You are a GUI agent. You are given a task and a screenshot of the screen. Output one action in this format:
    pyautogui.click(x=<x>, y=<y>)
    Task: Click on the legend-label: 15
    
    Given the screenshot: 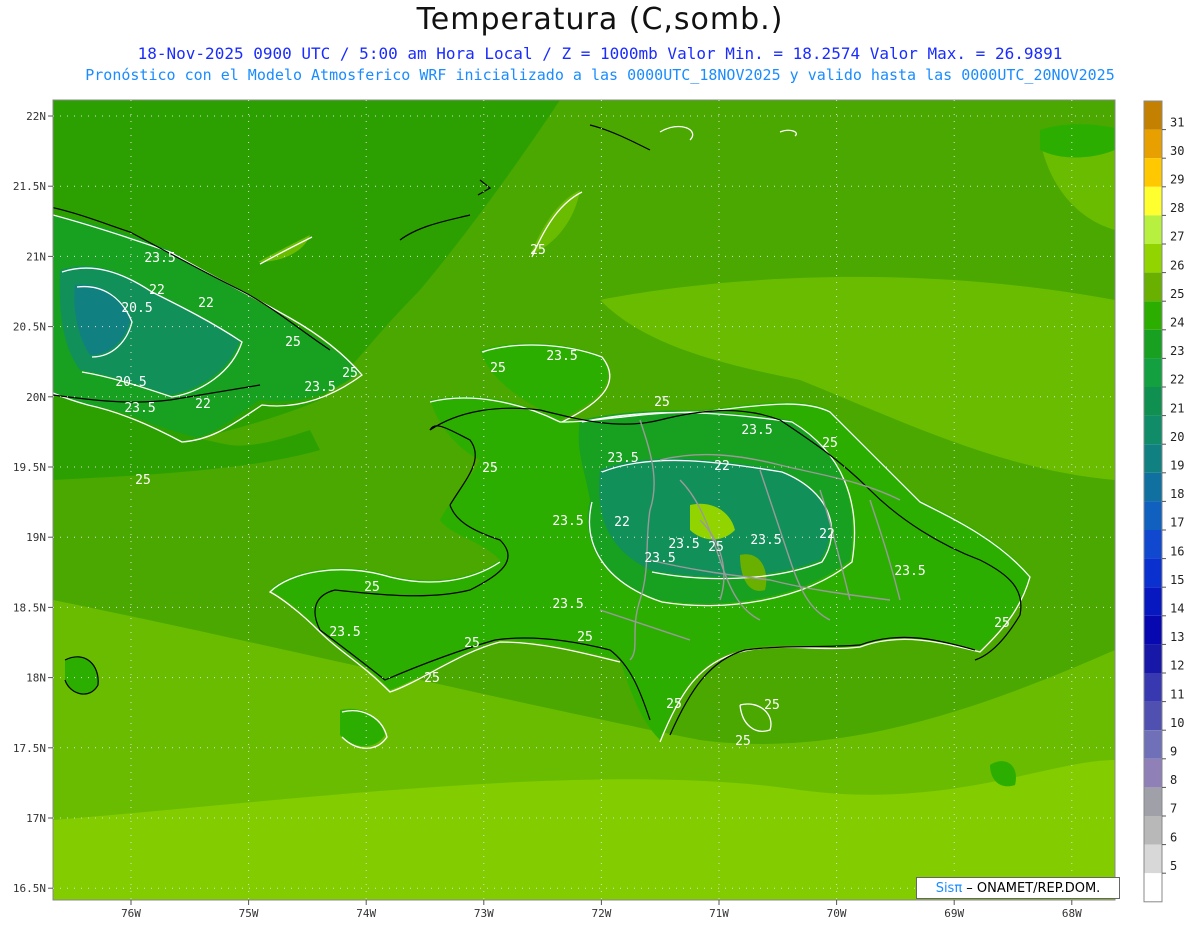 What is the action you would take?
    pyautogui.click(x=1177, y=580)
    